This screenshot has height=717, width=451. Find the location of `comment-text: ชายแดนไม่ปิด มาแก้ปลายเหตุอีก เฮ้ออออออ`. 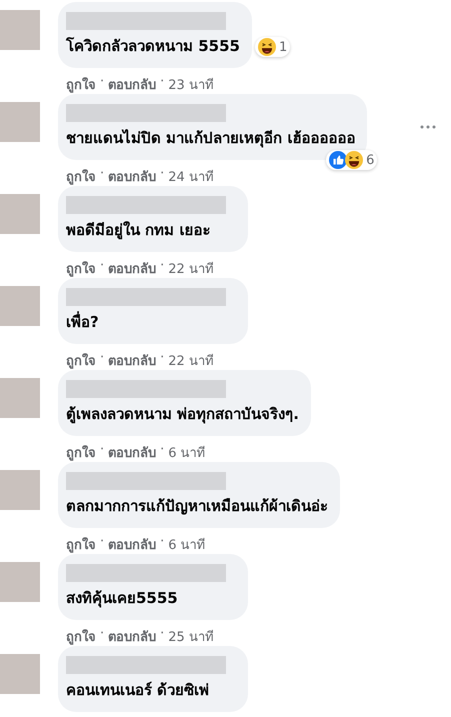

comment-text: ชายแดนไม่ปิด มาแก้ปลายเหตุอีก เฮ้ออออออ is located at coordinates (211, 139).